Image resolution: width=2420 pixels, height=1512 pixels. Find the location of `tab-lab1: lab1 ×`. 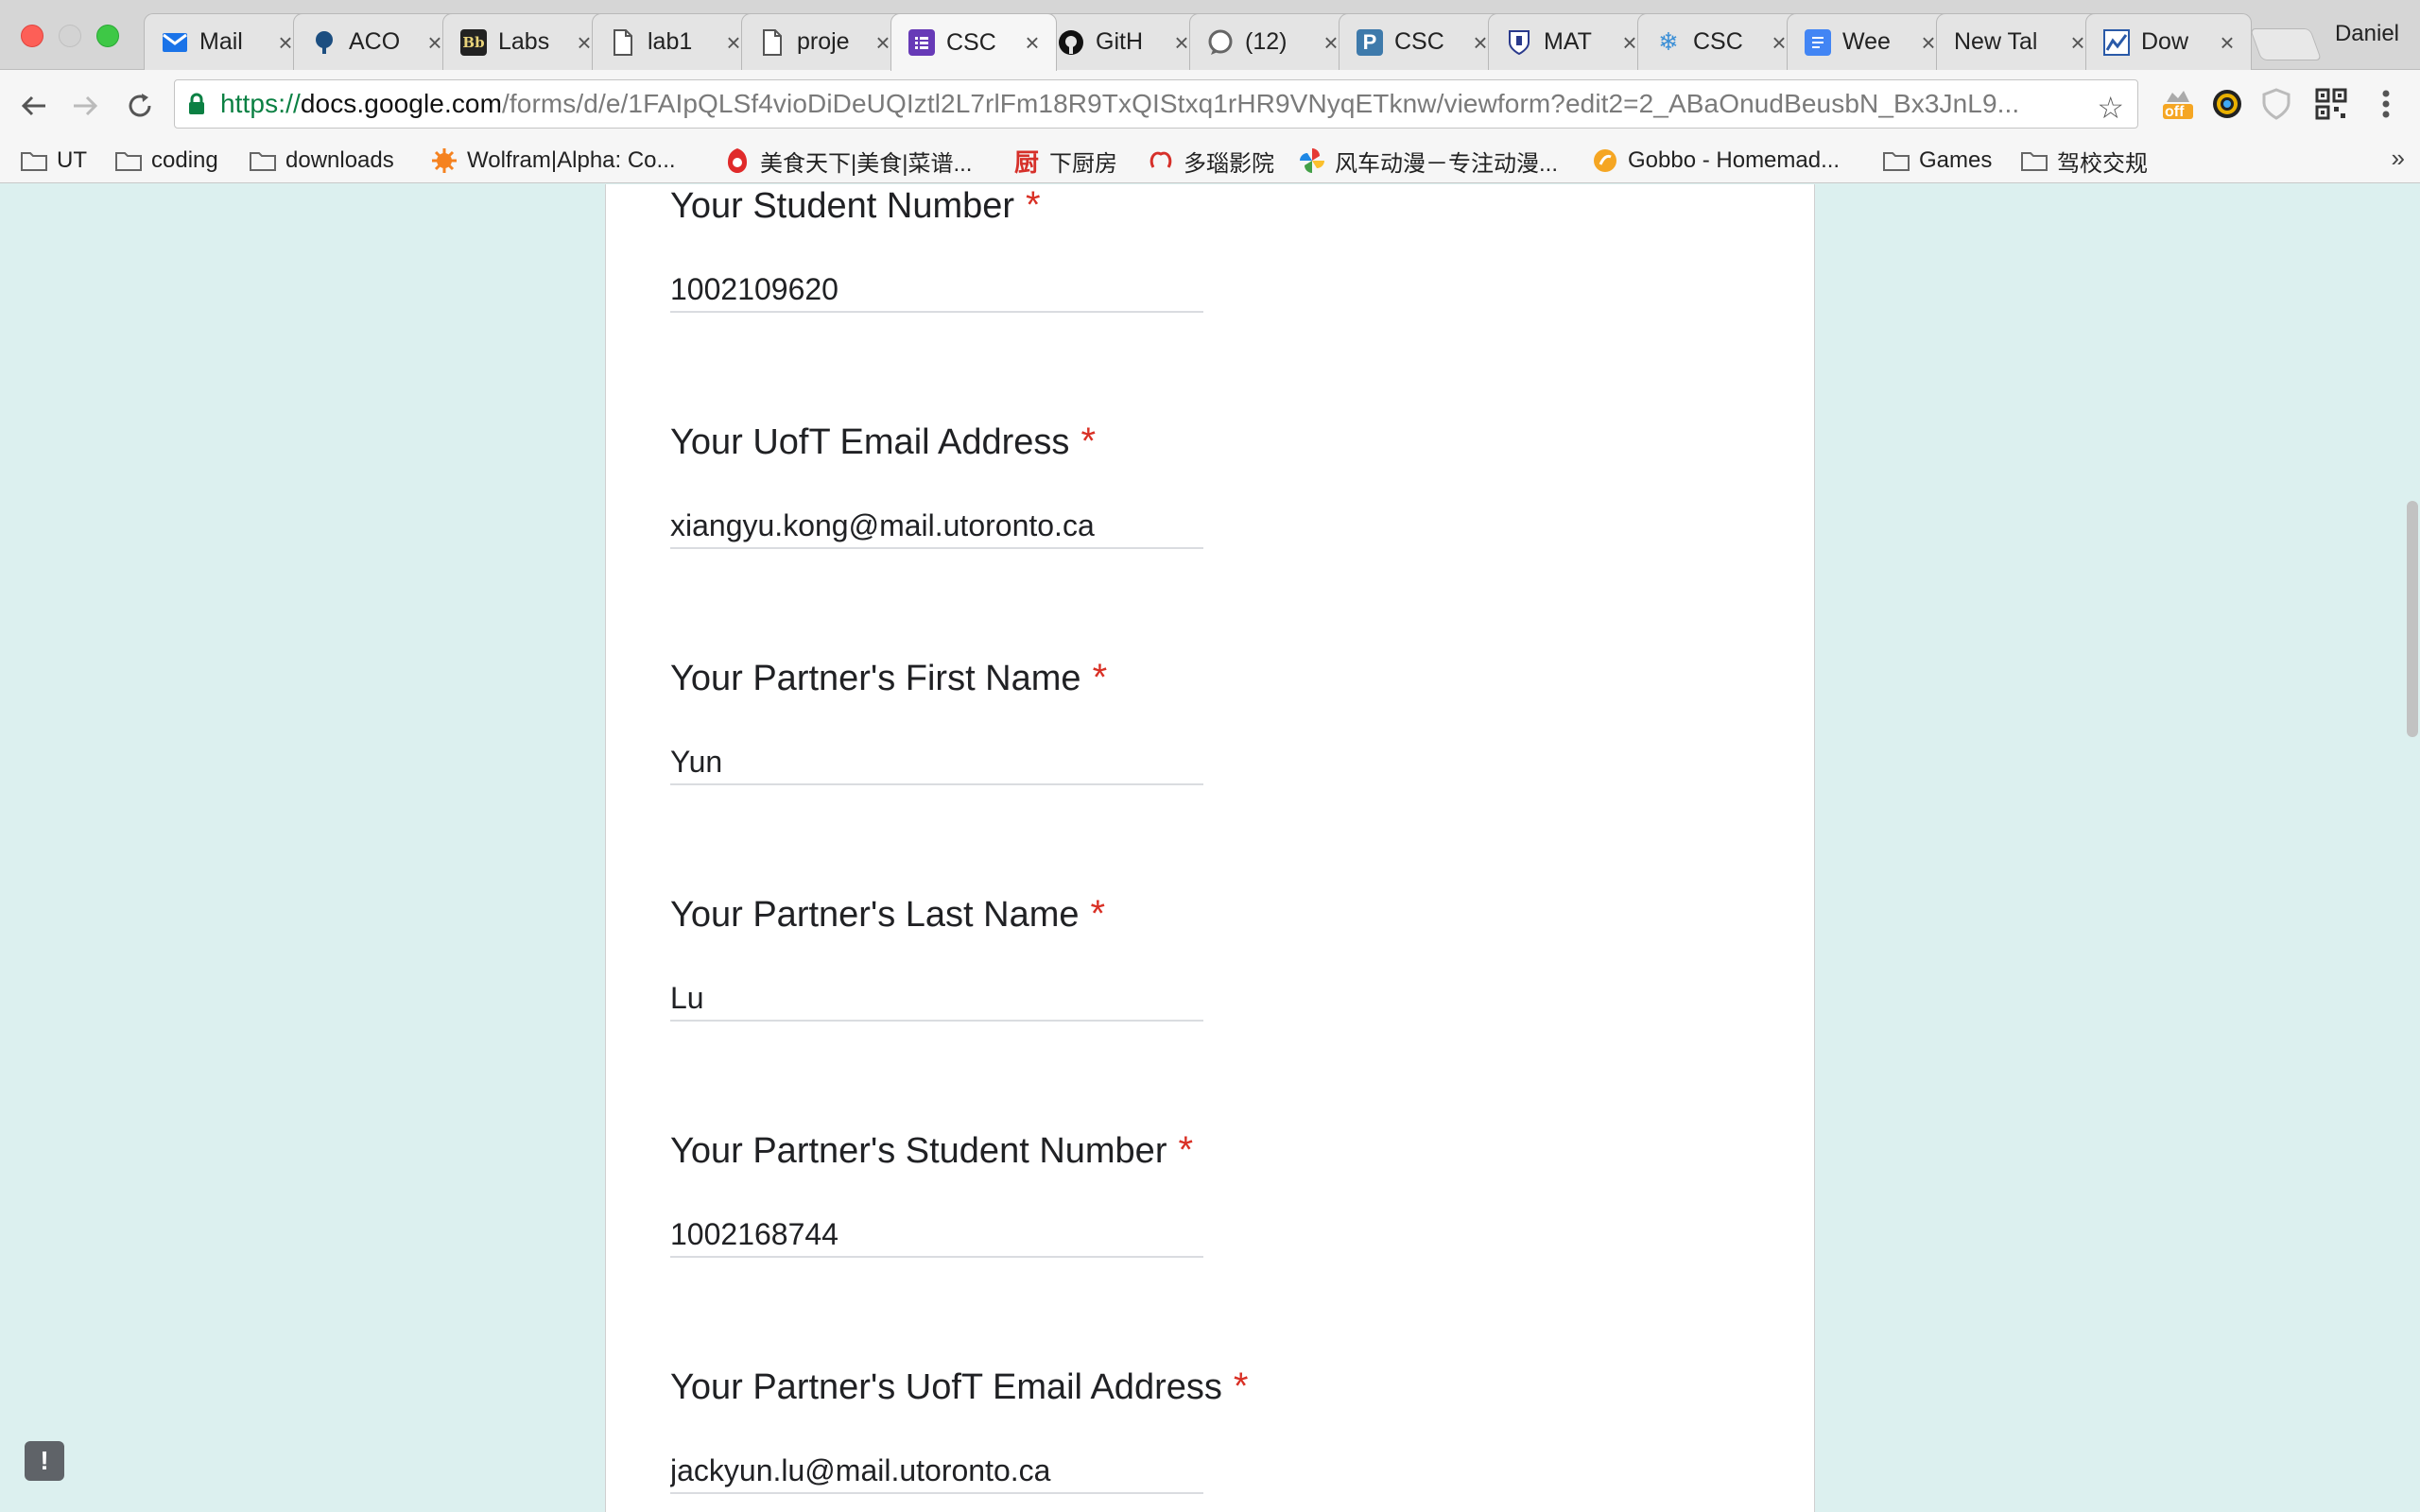

tab-lab1: lab1 × is located at coordinates (675, 41).